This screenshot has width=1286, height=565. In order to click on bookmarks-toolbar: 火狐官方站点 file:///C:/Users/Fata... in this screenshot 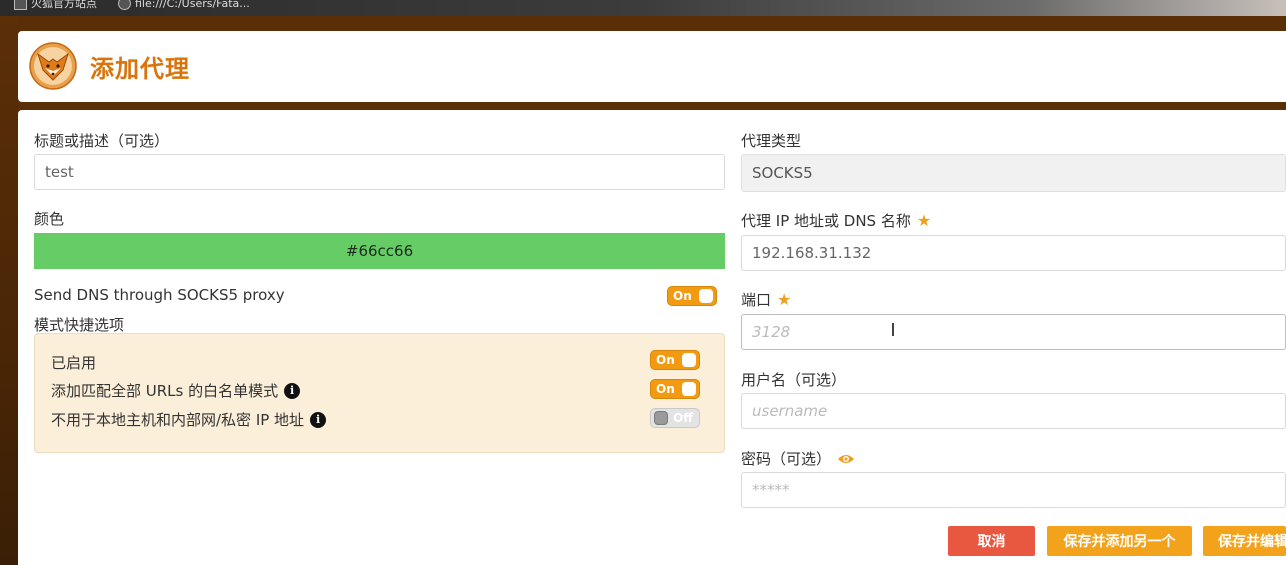, I will do `click(643, 8)`.